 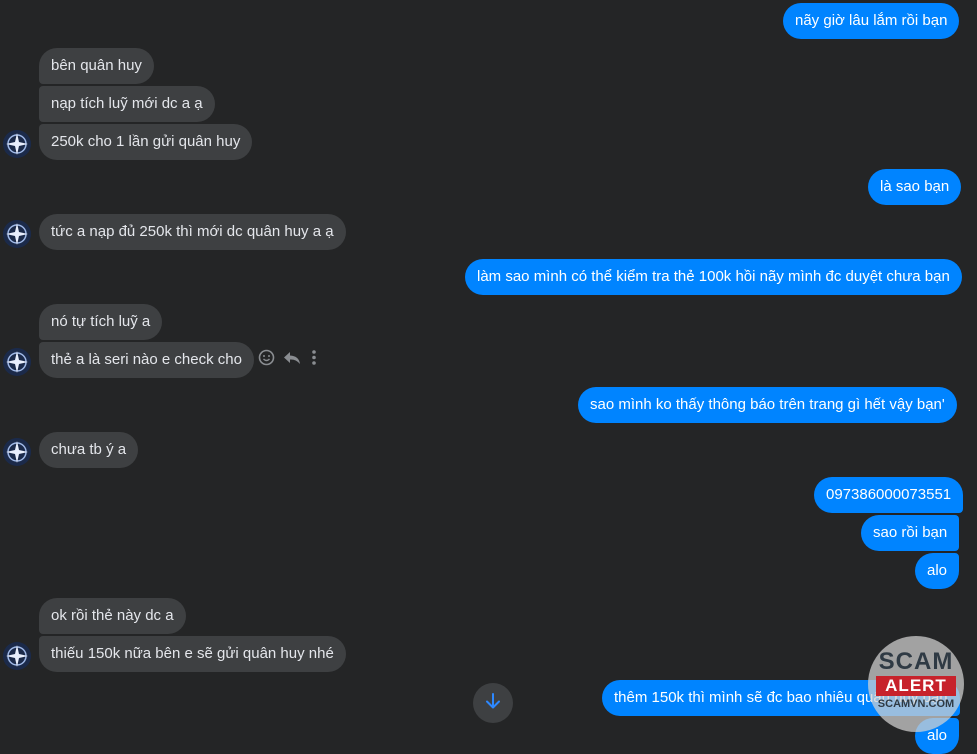 I want to click on incoming-message: nạp tích luỹ mới dc a ạ, so click(x=127, y=104).